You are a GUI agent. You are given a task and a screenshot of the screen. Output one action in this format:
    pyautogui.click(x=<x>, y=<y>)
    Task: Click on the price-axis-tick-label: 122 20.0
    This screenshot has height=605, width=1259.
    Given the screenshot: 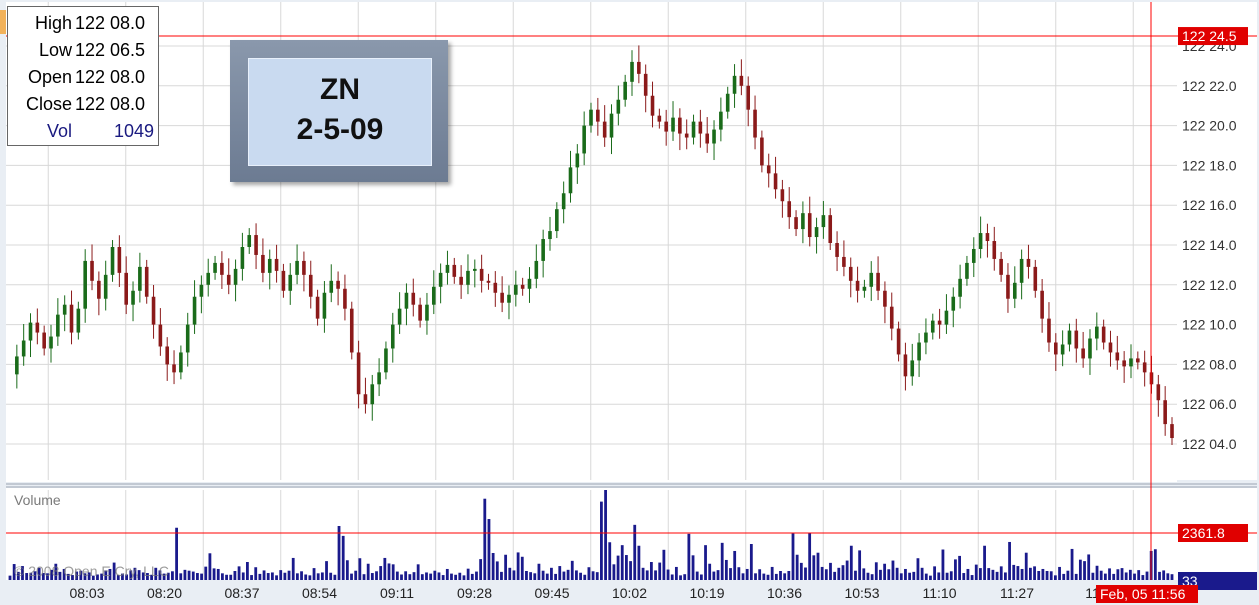 What is the action you would take?
    pyautogui.click(x=1209, y=126)
    